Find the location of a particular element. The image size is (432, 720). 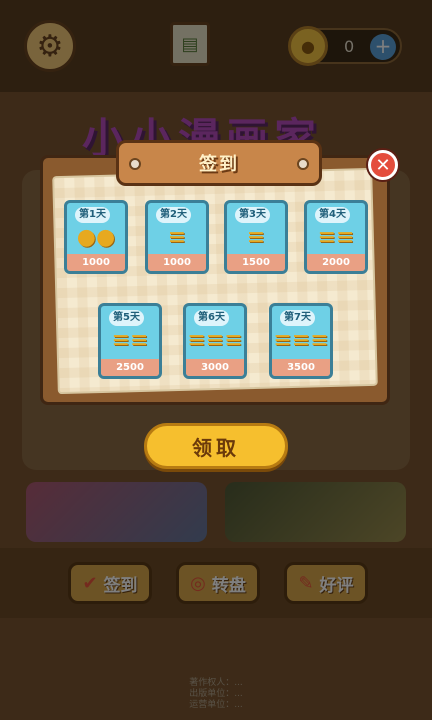

close-button: ✕ is located at coordinates (383, 165).